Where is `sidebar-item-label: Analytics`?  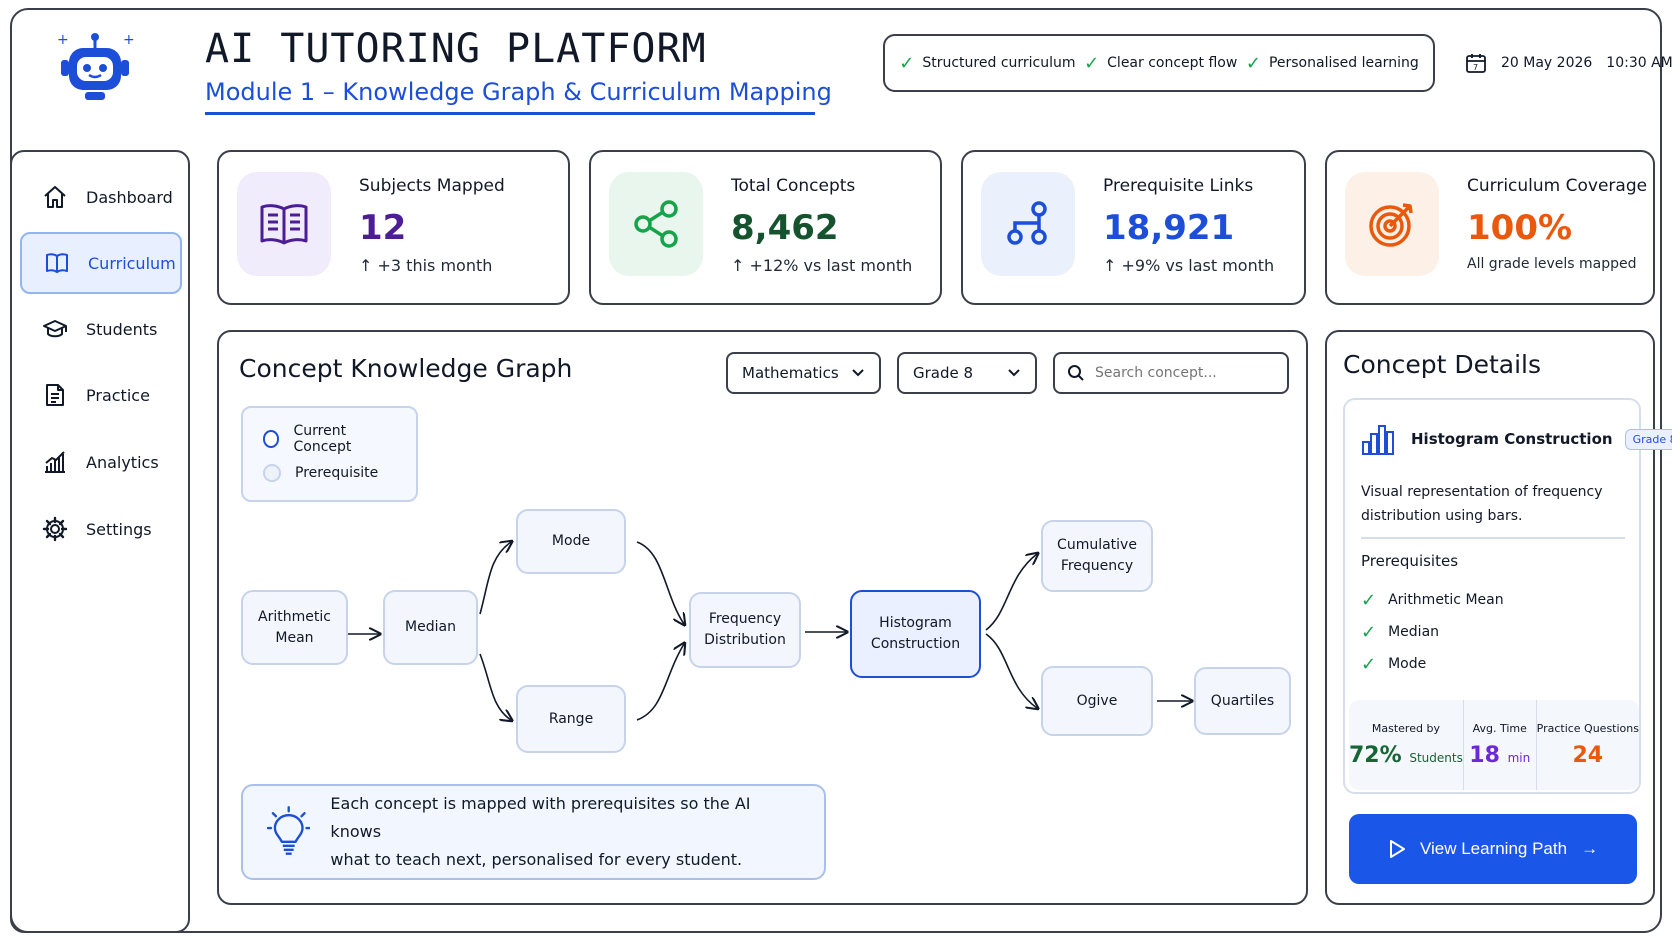 sidebar-item-label: Analytics is located at coordinates (122, 462).